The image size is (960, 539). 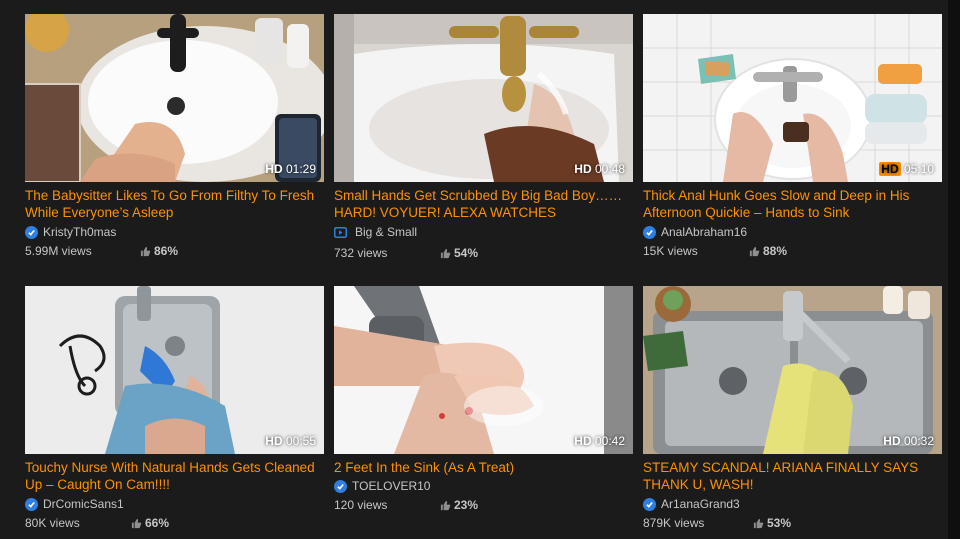 What do you see at coordinates (157, 523) in the screenshot?
I see `rating-percent: 66%` at bounding box center [157, 523].